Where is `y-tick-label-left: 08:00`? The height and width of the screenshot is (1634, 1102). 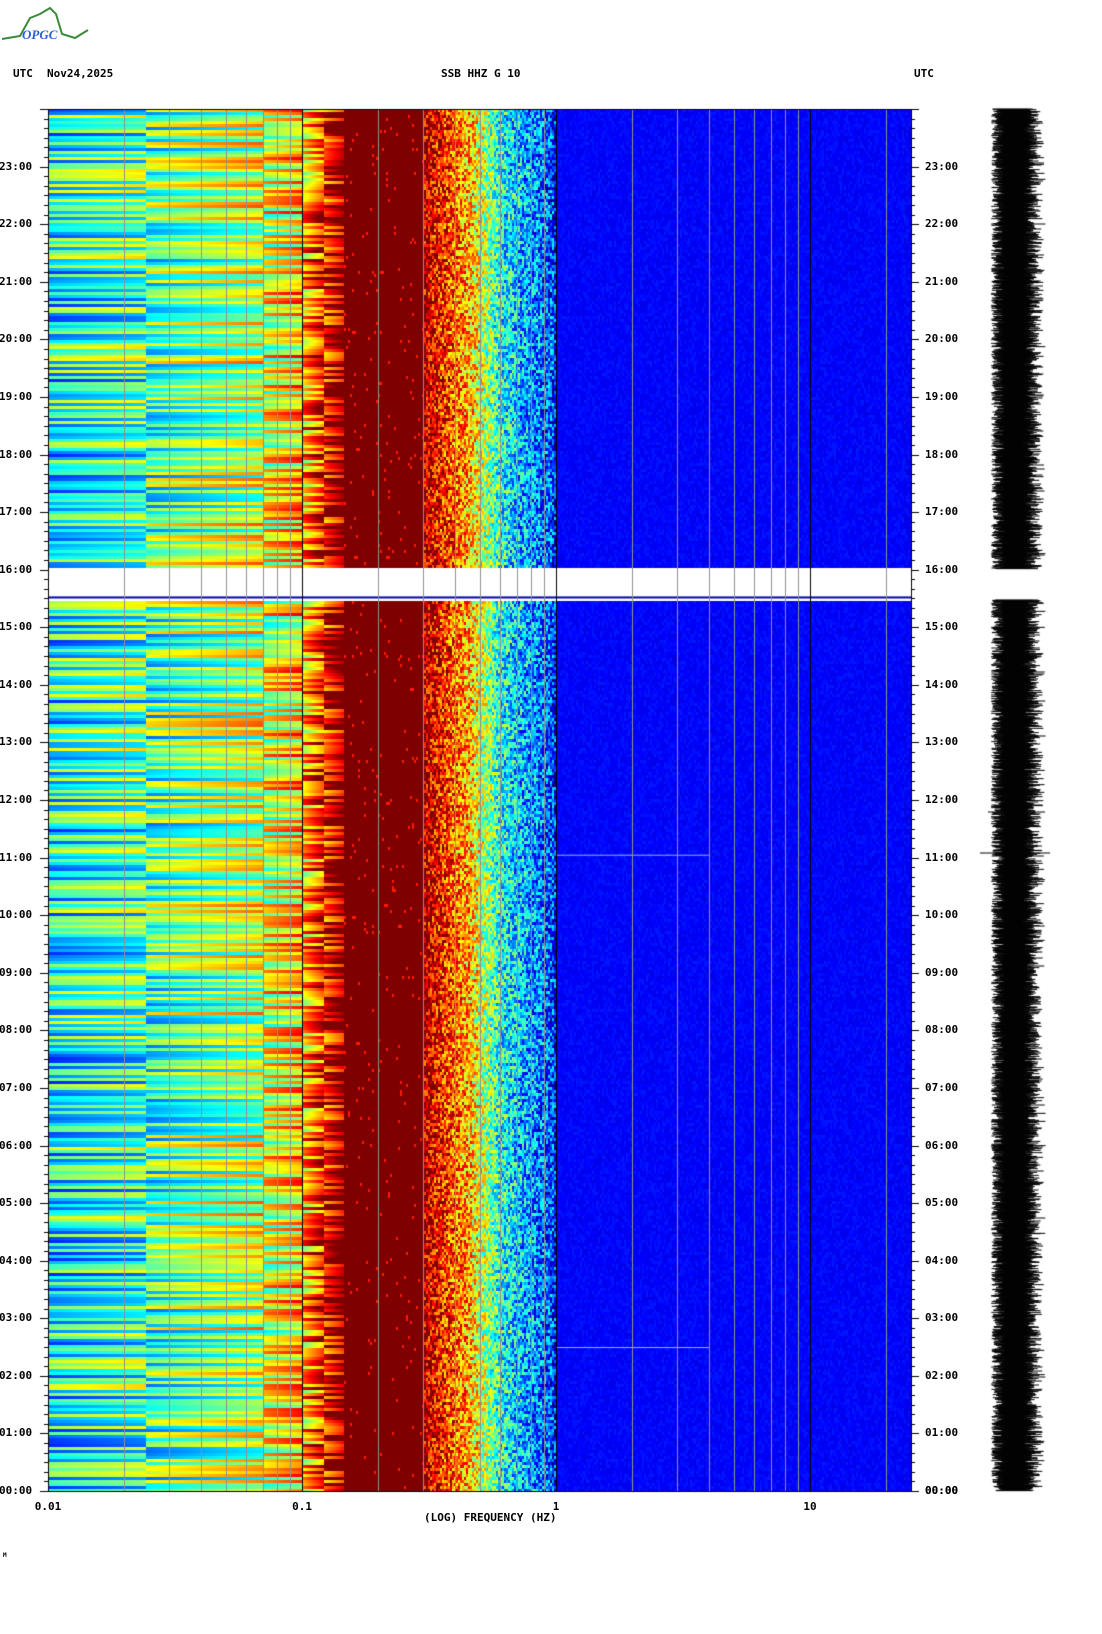 y-tick-label-left: 08:00 is located at coordinates (16, 1030).